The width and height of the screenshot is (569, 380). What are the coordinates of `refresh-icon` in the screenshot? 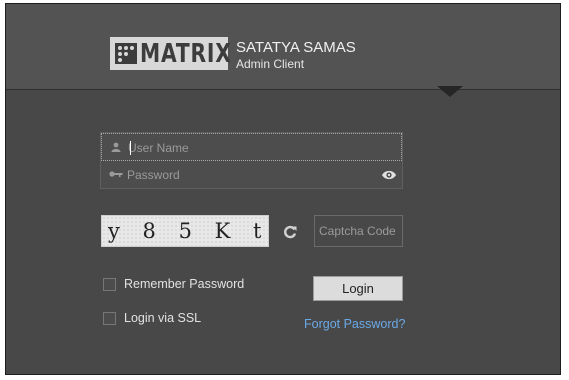 It's located at (290, 232).